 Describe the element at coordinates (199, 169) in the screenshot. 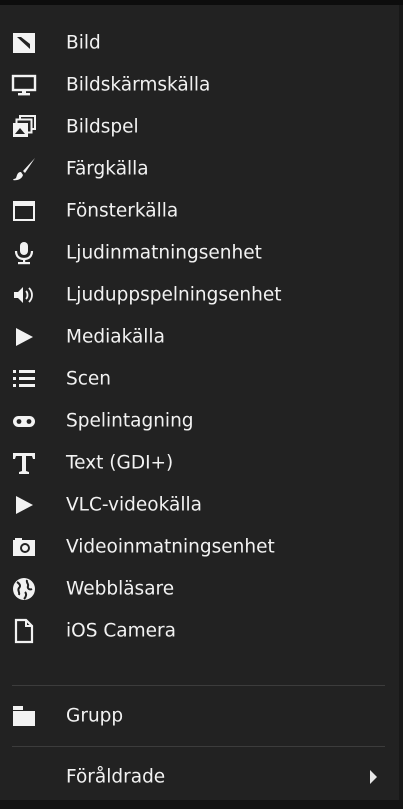

I see `menu-item-fargkalla: Färgkälla` at that location.